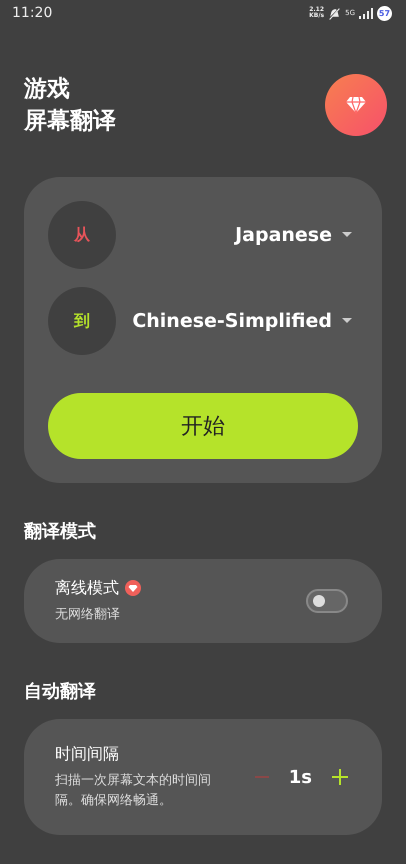 The width and height of the screenshot is (406, 864). Describe the element at coordinates (340, 777) in the screenshot. I see `increase-button` at that location.